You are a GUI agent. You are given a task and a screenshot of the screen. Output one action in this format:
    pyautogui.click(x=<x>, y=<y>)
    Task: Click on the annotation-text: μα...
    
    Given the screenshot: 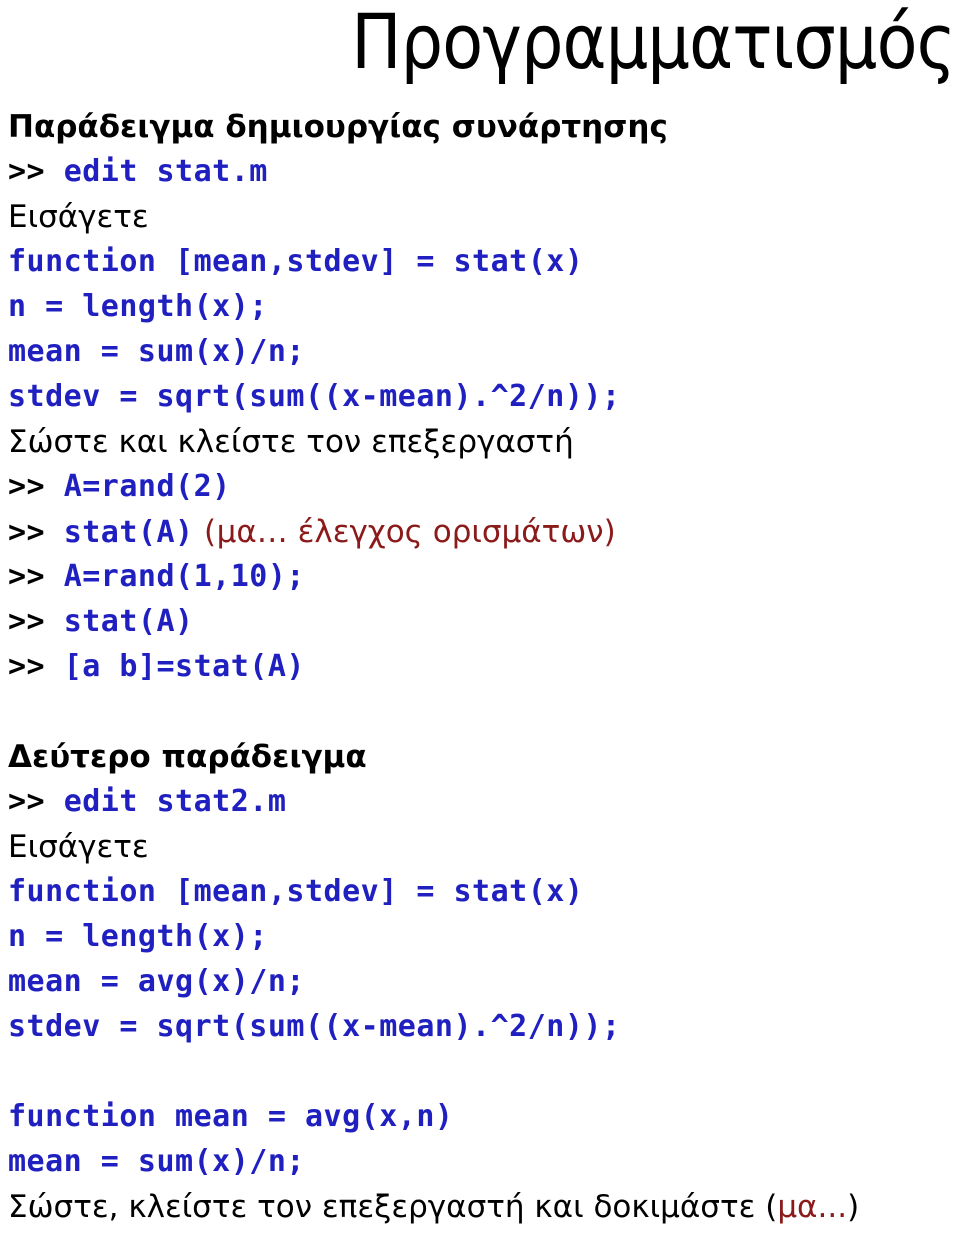 What is the action you would take?
    pyautogui.click(x=812, y=1207)
    